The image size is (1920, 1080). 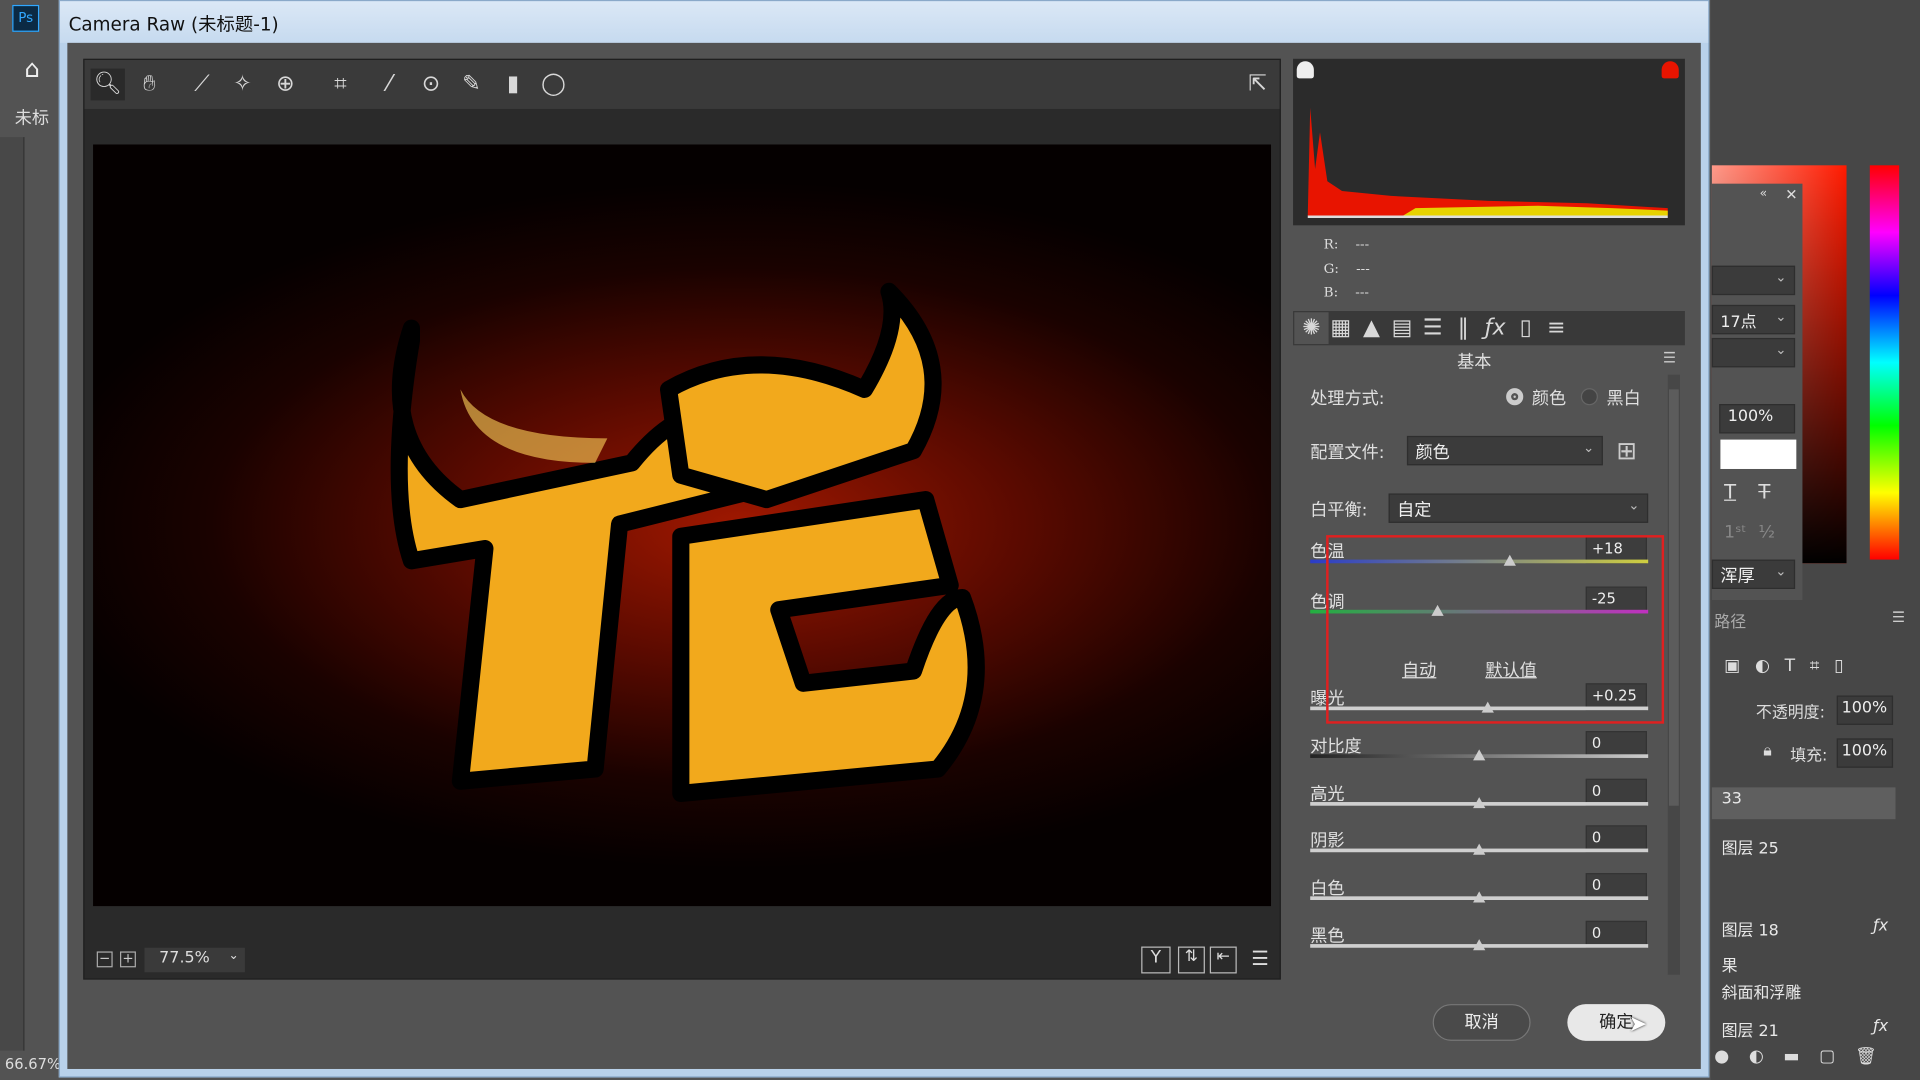 What do you see at coordinates (1729, 966) in the screenshot?
I see `layer-name: 果` at bounding box center [1729, 966].